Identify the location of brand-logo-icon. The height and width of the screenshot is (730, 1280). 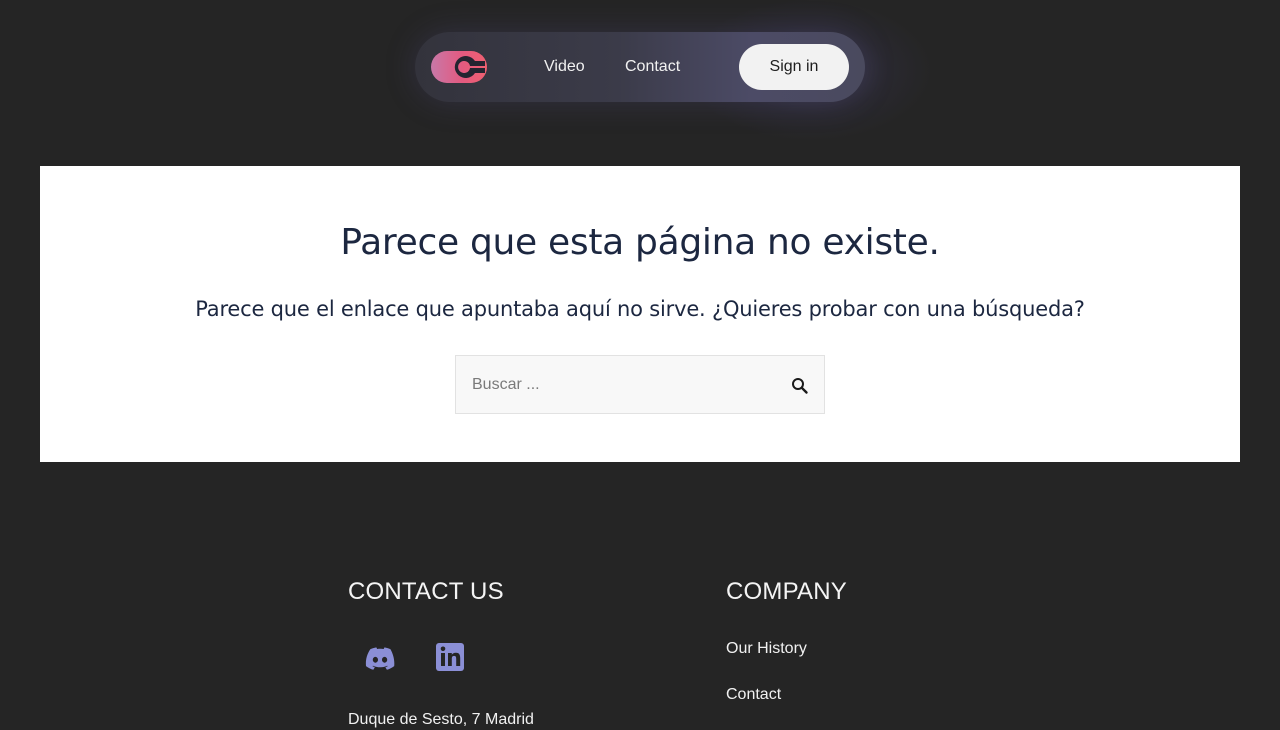
(459, 67).